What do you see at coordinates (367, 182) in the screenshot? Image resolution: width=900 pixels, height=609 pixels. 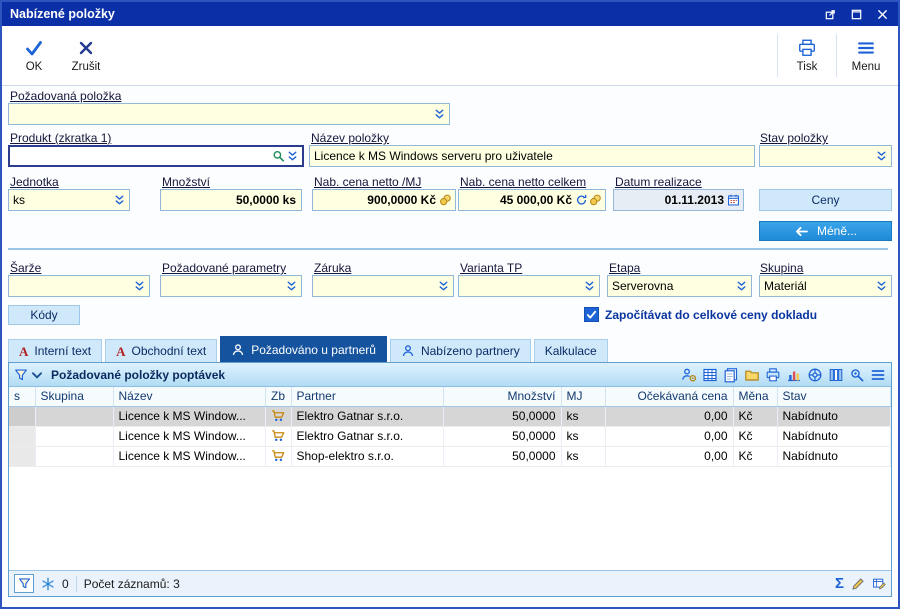 I see `unit-price-label: Nab. cena netto /MJ` at bounding box center [367, 182].